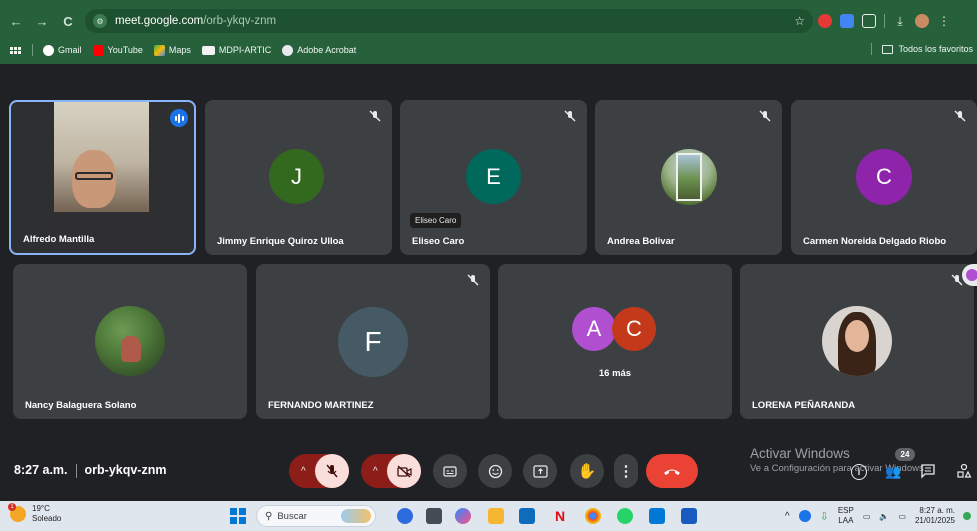 The height and width of the screenshot is (531, 977). Describe the element at coordinates (845, 510) in the screenshot. I see `language-code: ESP` at that location.